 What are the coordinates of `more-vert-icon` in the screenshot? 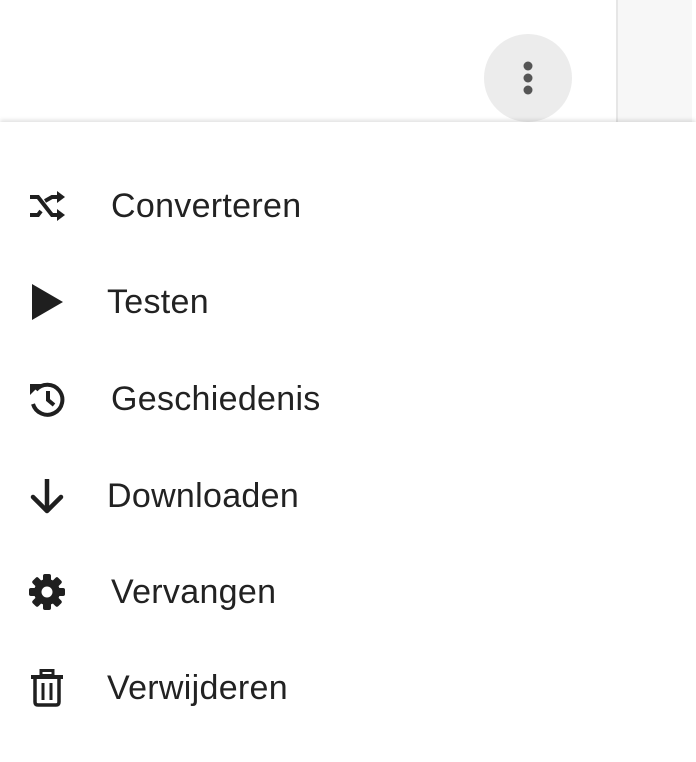 It's located at (528, 78).